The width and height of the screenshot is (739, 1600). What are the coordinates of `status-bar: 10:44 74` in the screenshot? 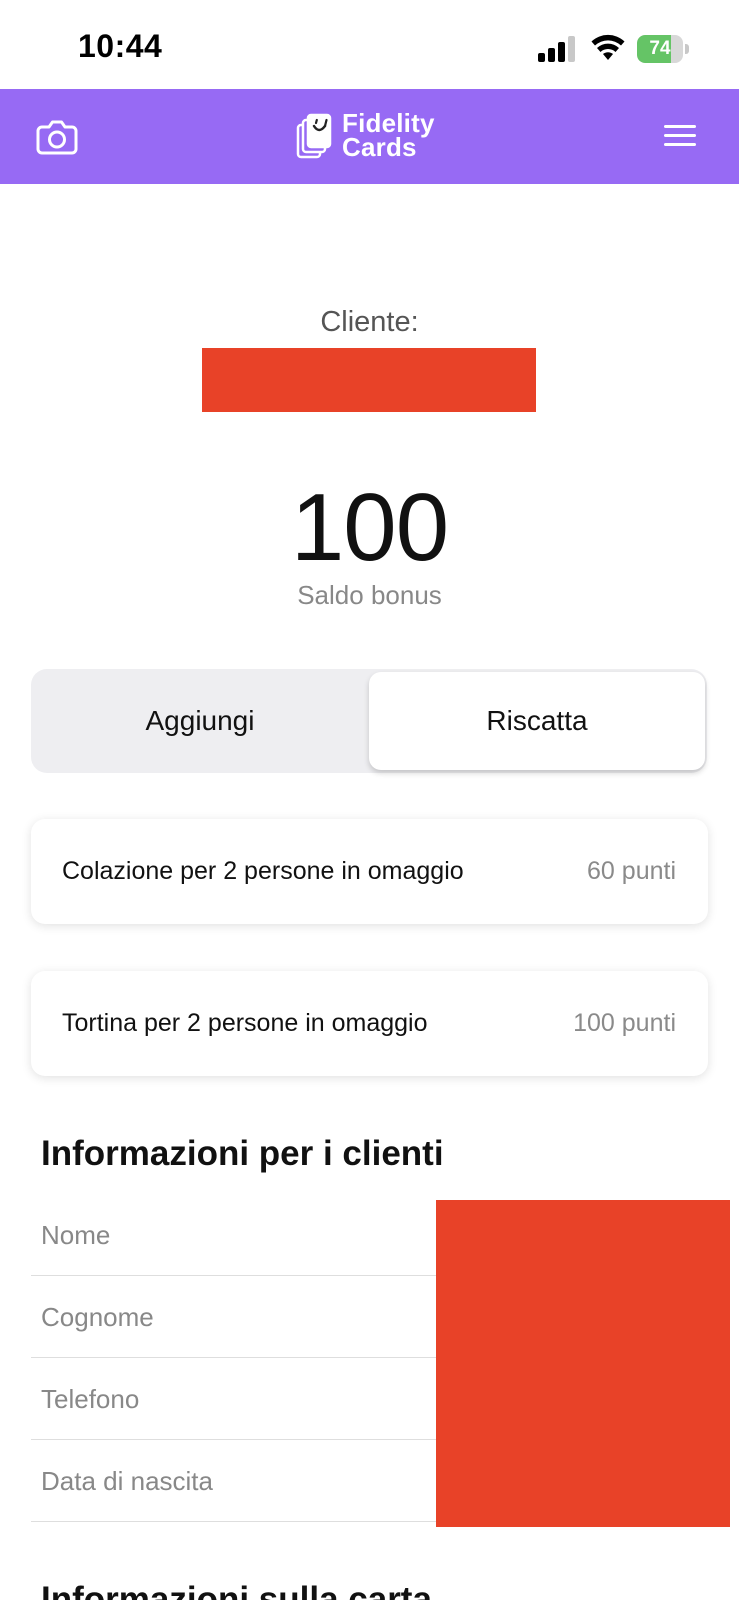 It's located at (369, 44).